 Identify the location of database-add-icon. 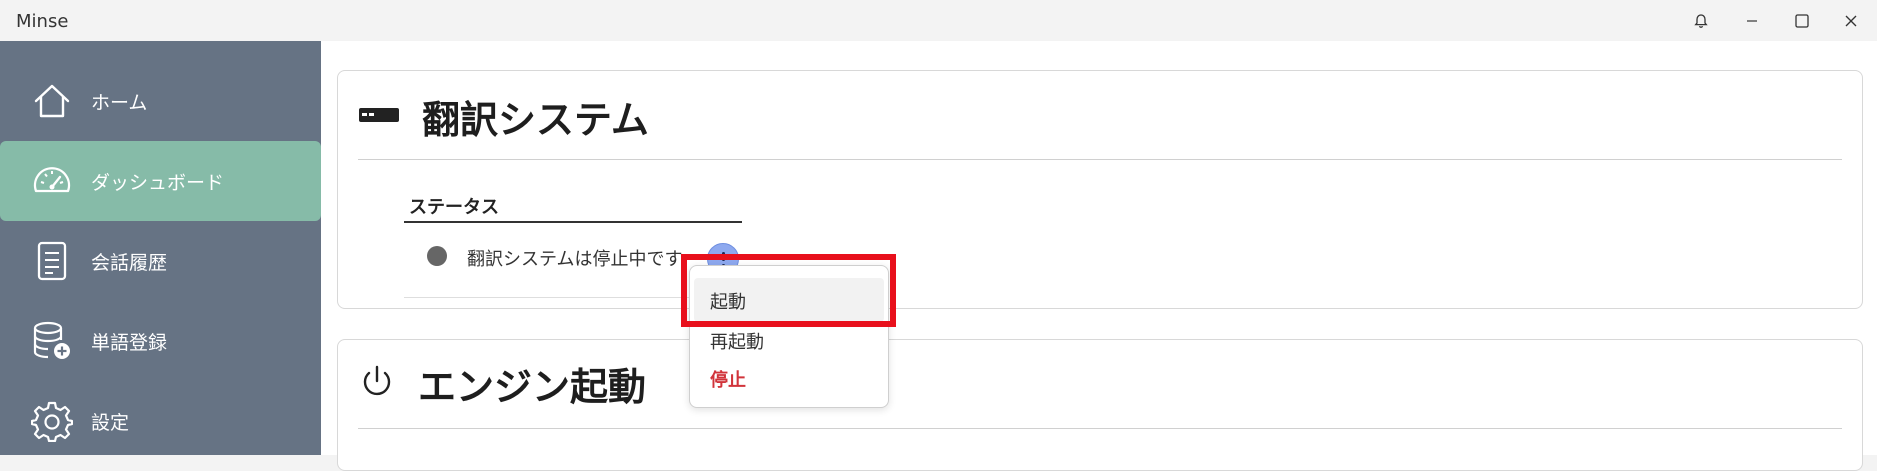
(52, 341).